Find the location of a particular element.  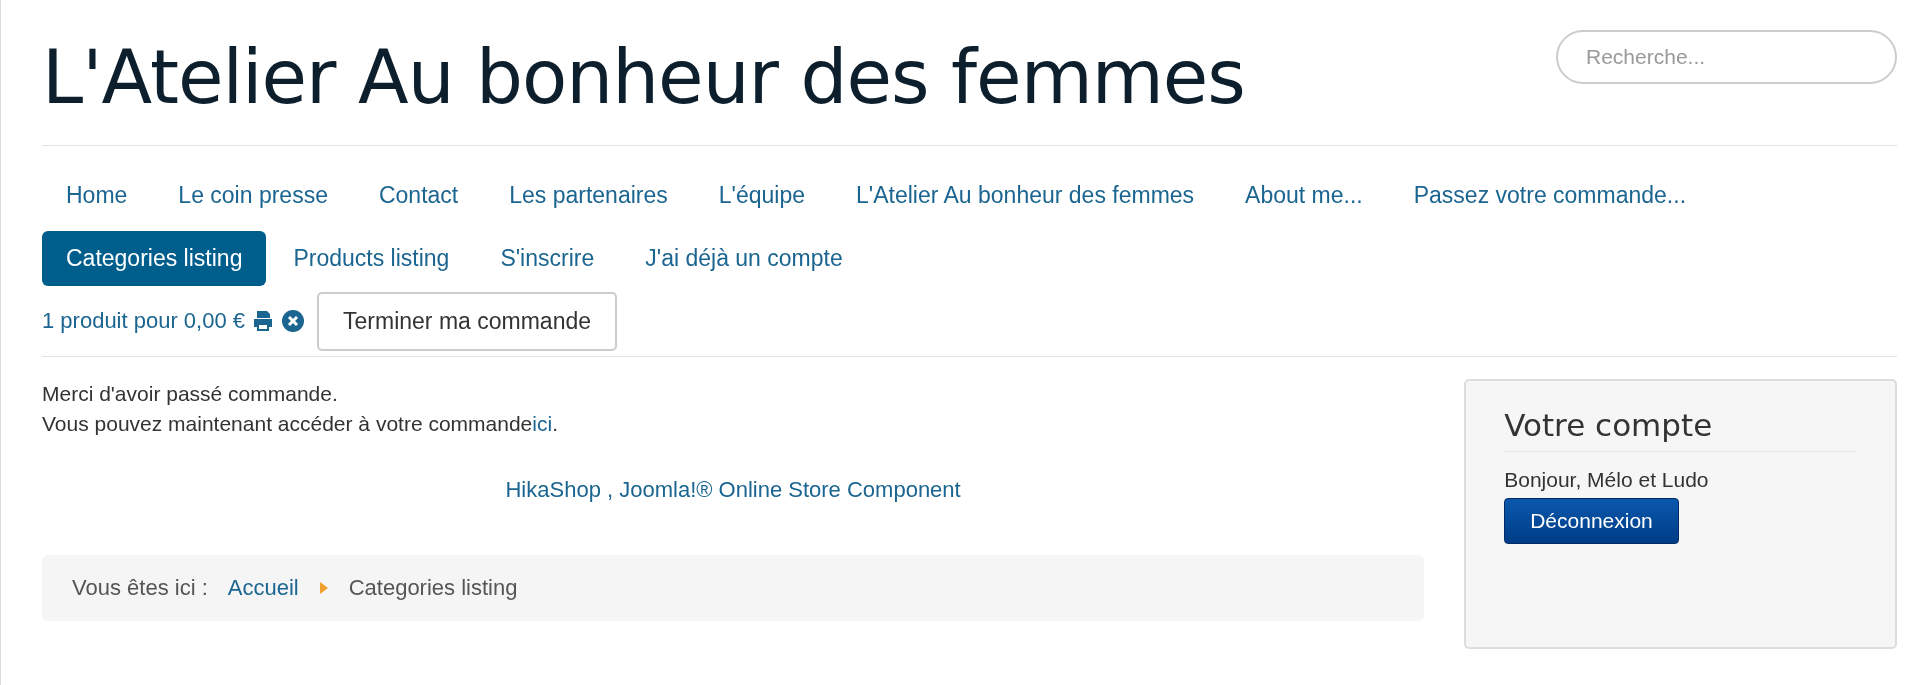

menu-tab: L'équipe is located at coordinates (761, 195).